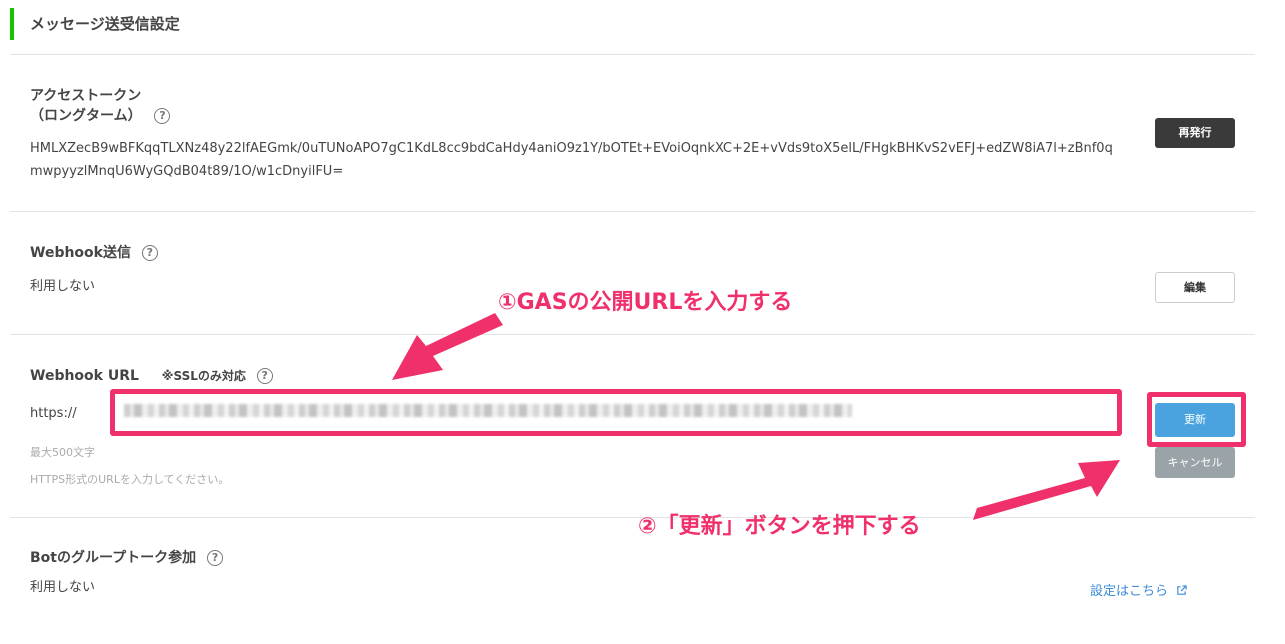 This screenshot has height=644, width=1285. Describe the element at coordinates (447, 346) in the screenshot. I see `arrow-to-input` at that location.